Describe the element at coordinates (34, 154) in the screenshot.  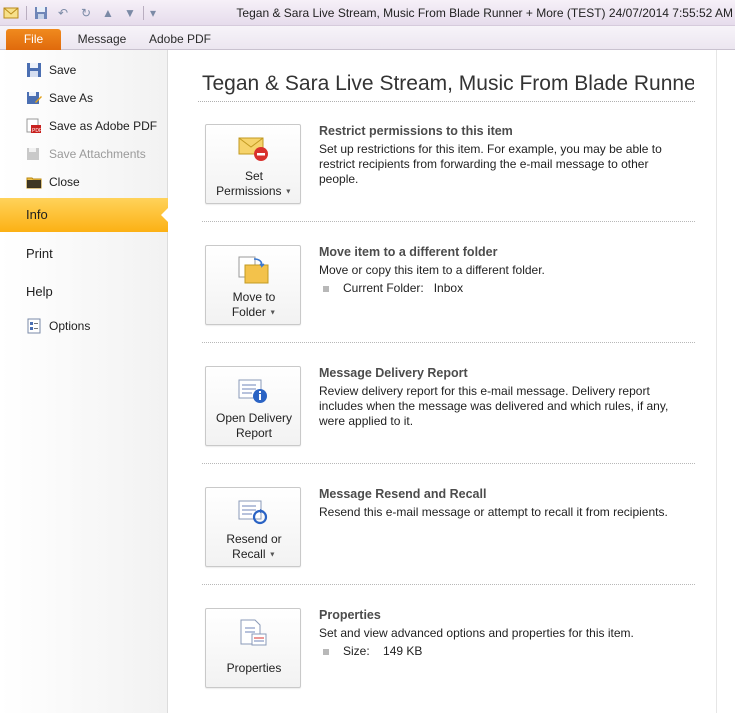
I see `attachment-icon` at that location.